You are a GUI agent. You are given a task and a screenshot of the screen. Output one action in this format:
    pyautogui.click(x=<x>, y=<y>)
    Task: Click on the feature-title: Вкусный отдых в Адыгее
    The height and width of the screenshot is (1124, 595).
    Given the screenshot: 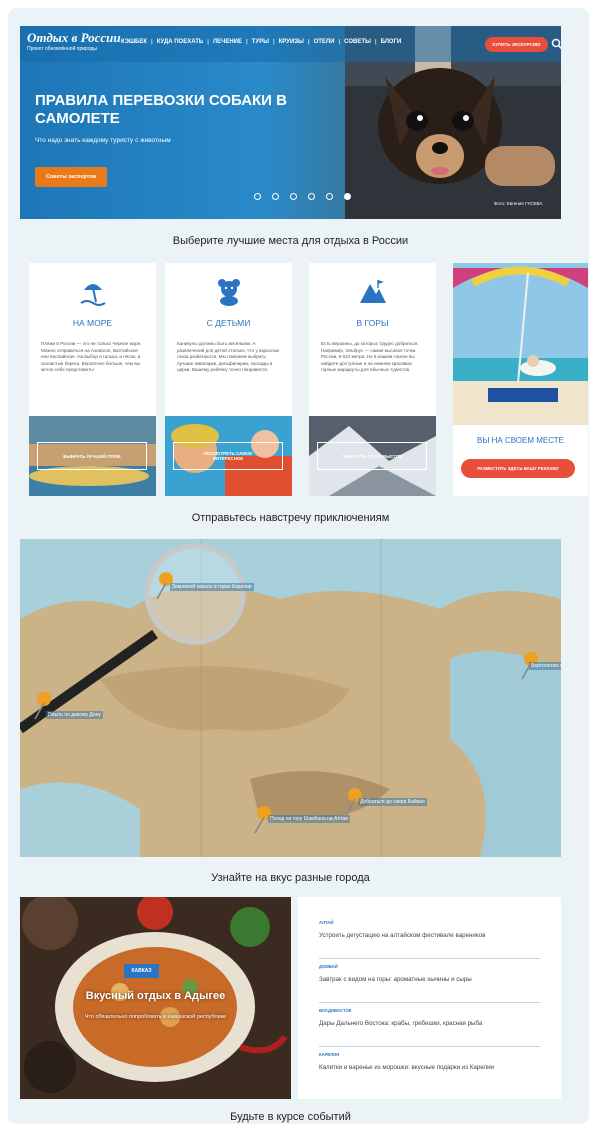 What is the action you would take?
    pyautogui.click(x=155, y=996)
    